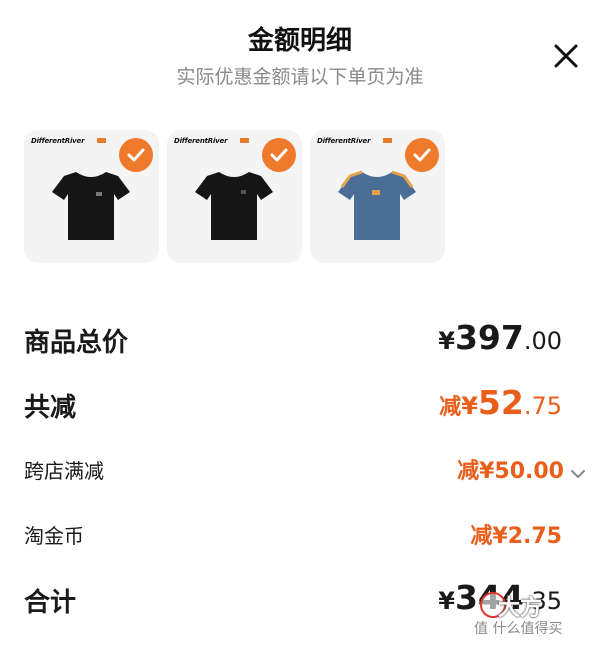 The height and width of the screenshot is (646, 600). I want to click on close-button, so click(566, 56).